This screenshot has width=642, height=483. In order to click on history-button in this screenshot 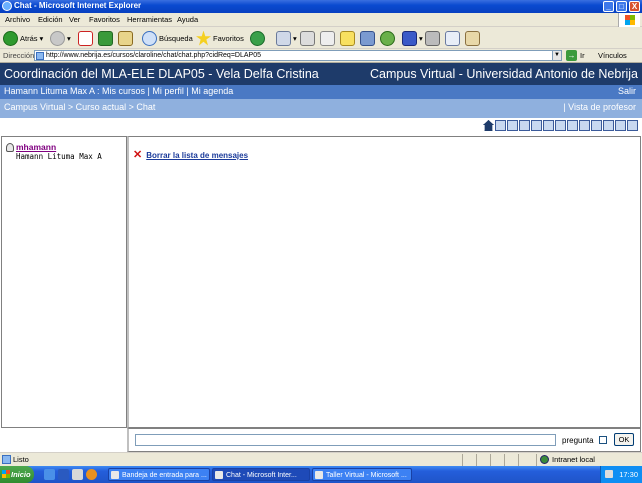, I will do `click(257, 38)`.